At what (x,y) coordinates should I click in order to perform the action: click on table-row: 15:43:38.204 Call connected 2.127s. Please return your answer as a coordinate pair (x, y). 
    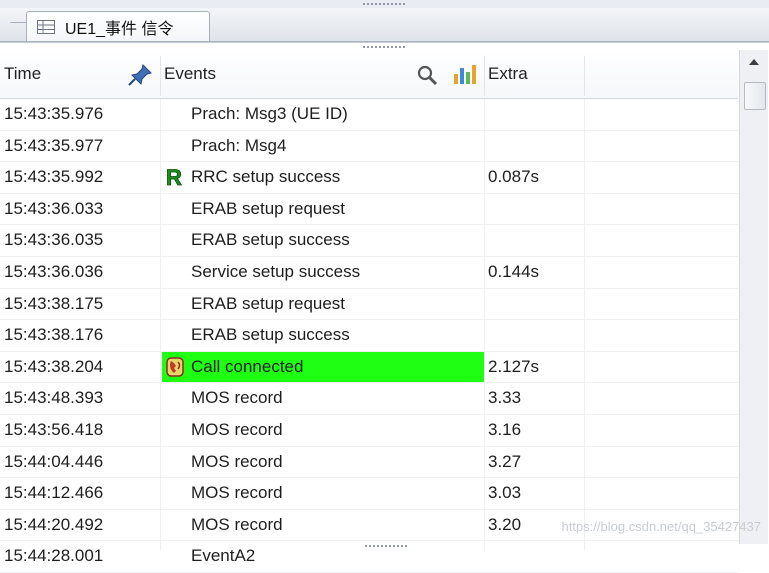
    Looking at the image, I should click on (369, 367).